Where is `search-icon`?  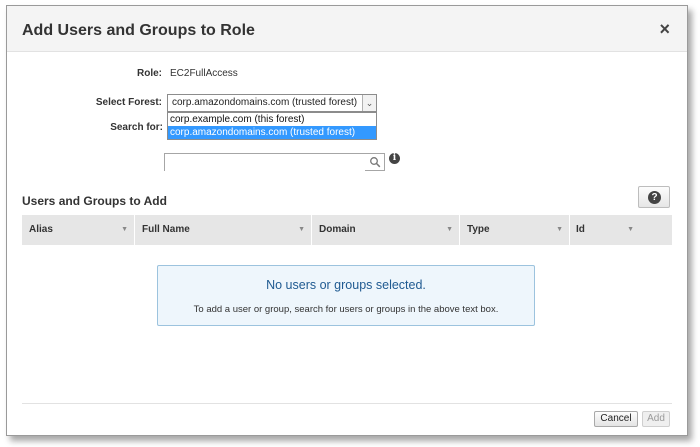 search-icon is located at coordinates (375, 162).